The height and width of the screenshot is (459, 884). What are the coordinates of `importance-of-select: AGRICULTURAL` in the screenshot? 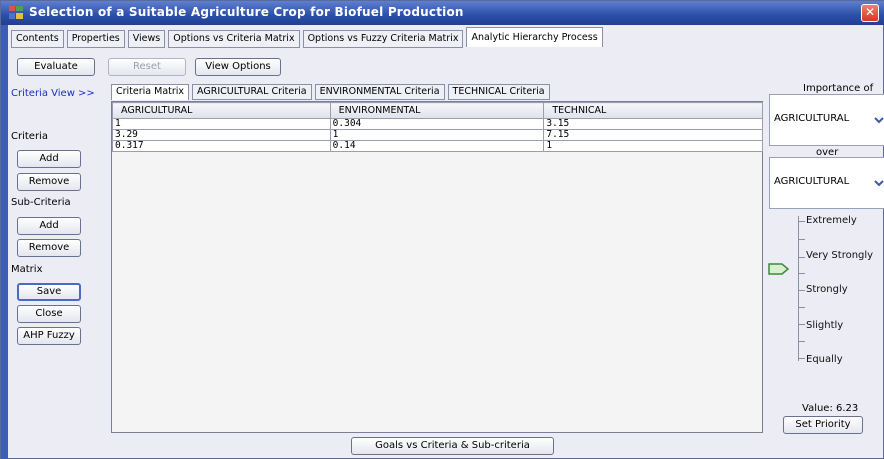 It's located at (826, 120).